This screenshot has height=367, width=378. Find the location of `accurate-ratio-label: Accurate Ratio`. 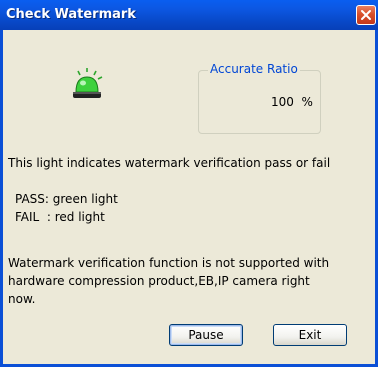

accurate-ratio-label: Accurate Ratio is located at coordinates (254, 69).